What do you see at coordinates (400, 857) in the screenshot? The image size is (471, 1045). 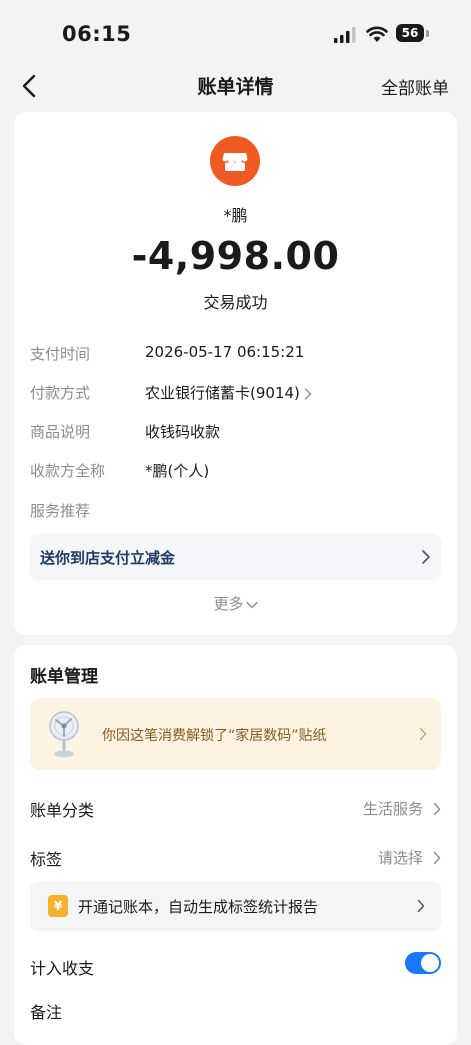 I see `tag-select: 请选择` at bounding box center [400, 857].